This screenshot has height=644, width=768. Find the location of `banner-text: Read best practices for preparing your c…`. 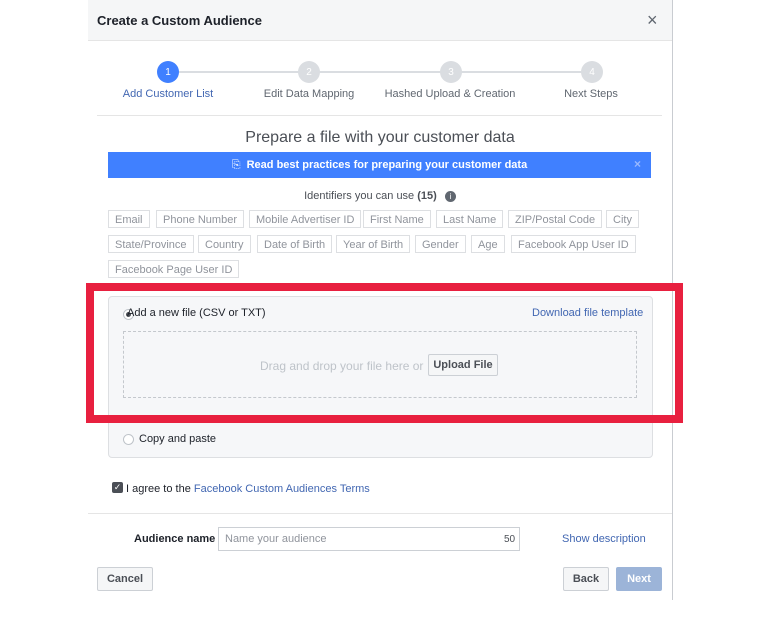

banner-text: Read best practices for preparing your c… is located at coordinates (387, 165).